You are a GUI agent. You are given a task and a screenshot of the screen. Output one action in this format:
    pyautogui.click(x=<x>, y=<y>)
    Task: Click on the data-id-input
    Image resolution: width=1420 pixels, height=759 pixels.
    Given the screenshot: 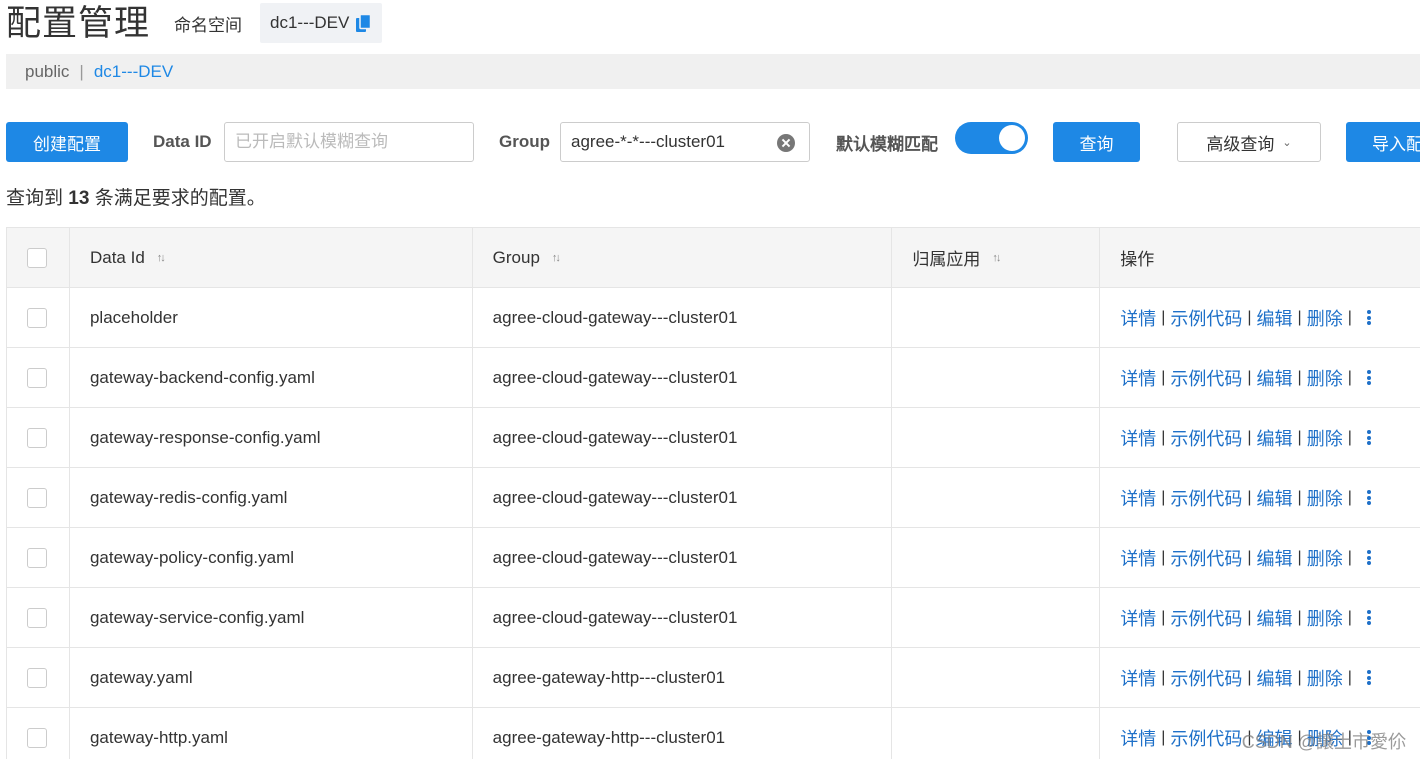 What is the action you would take?
    pyautogui.click(x=349, y=142)
    